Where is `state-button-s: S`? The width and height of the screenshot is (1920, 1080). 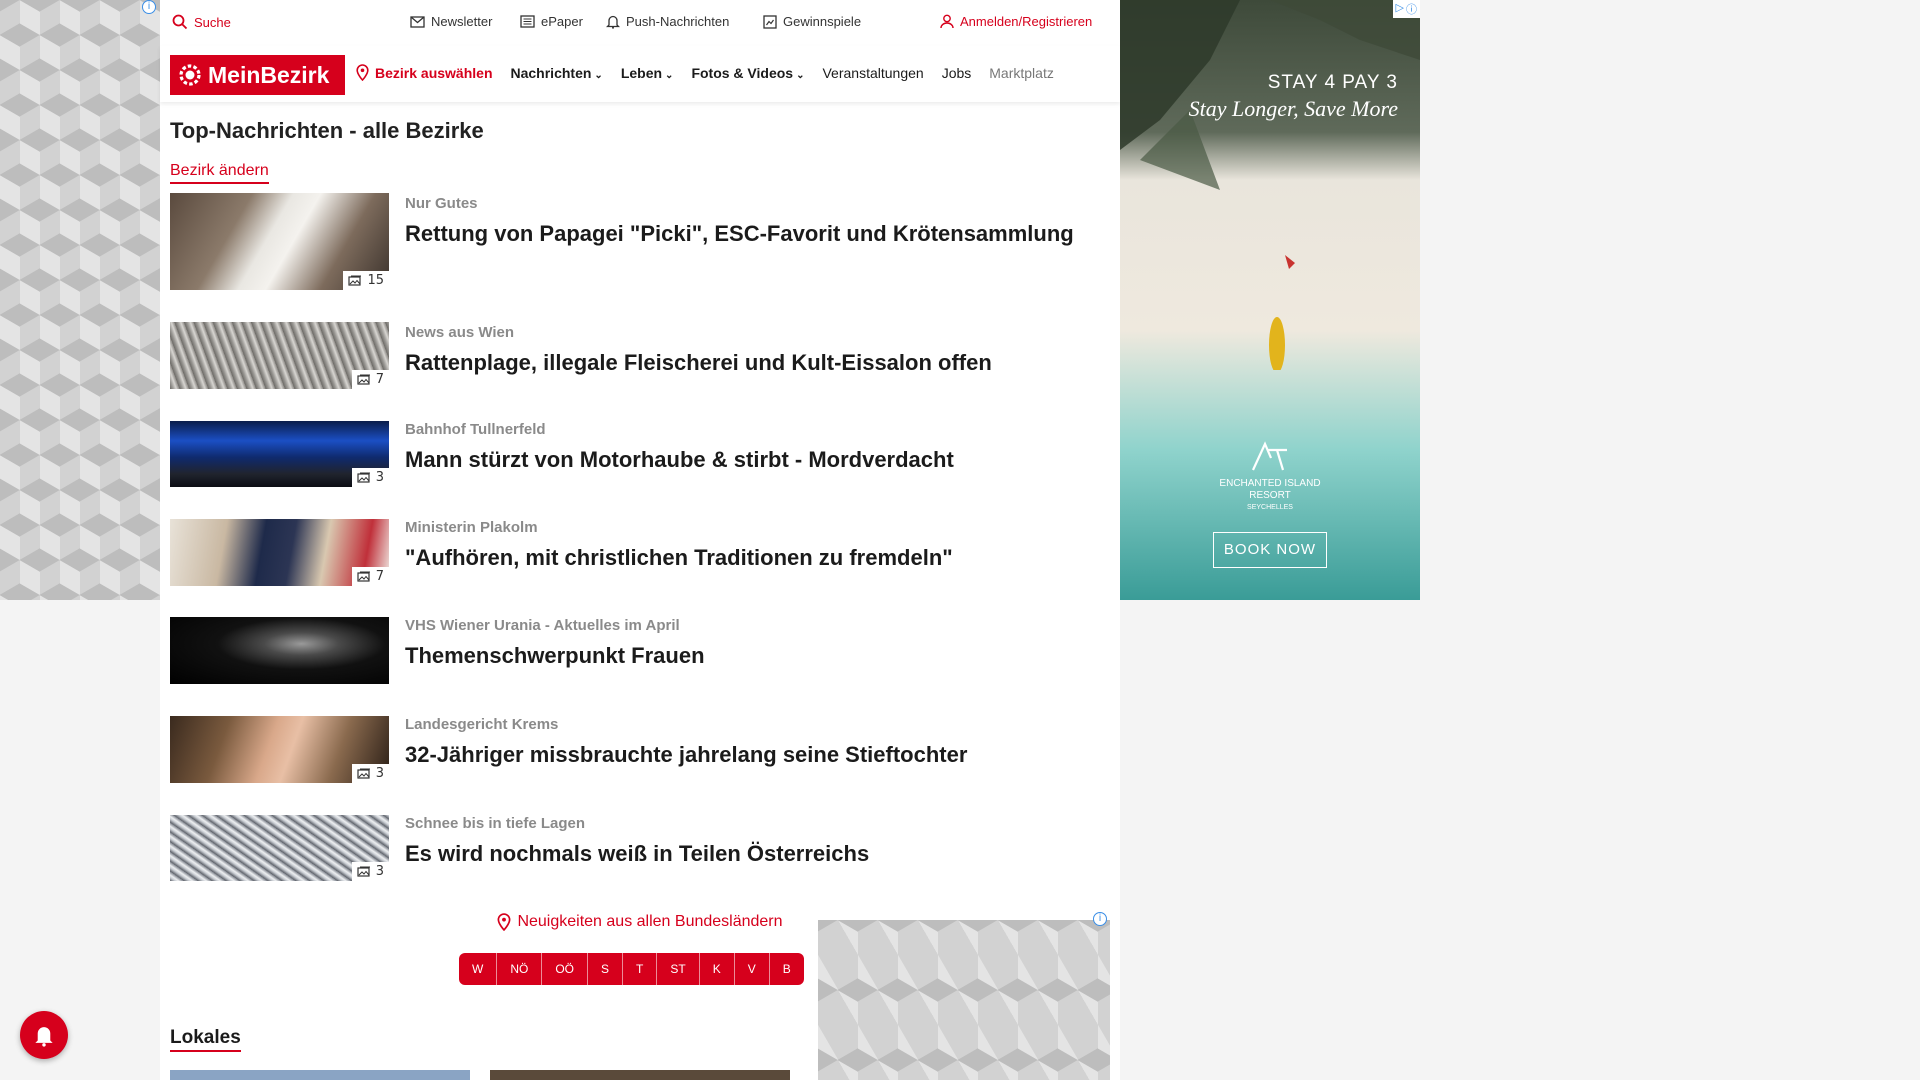 state-button-s: S is located at coordinates (606, 969).